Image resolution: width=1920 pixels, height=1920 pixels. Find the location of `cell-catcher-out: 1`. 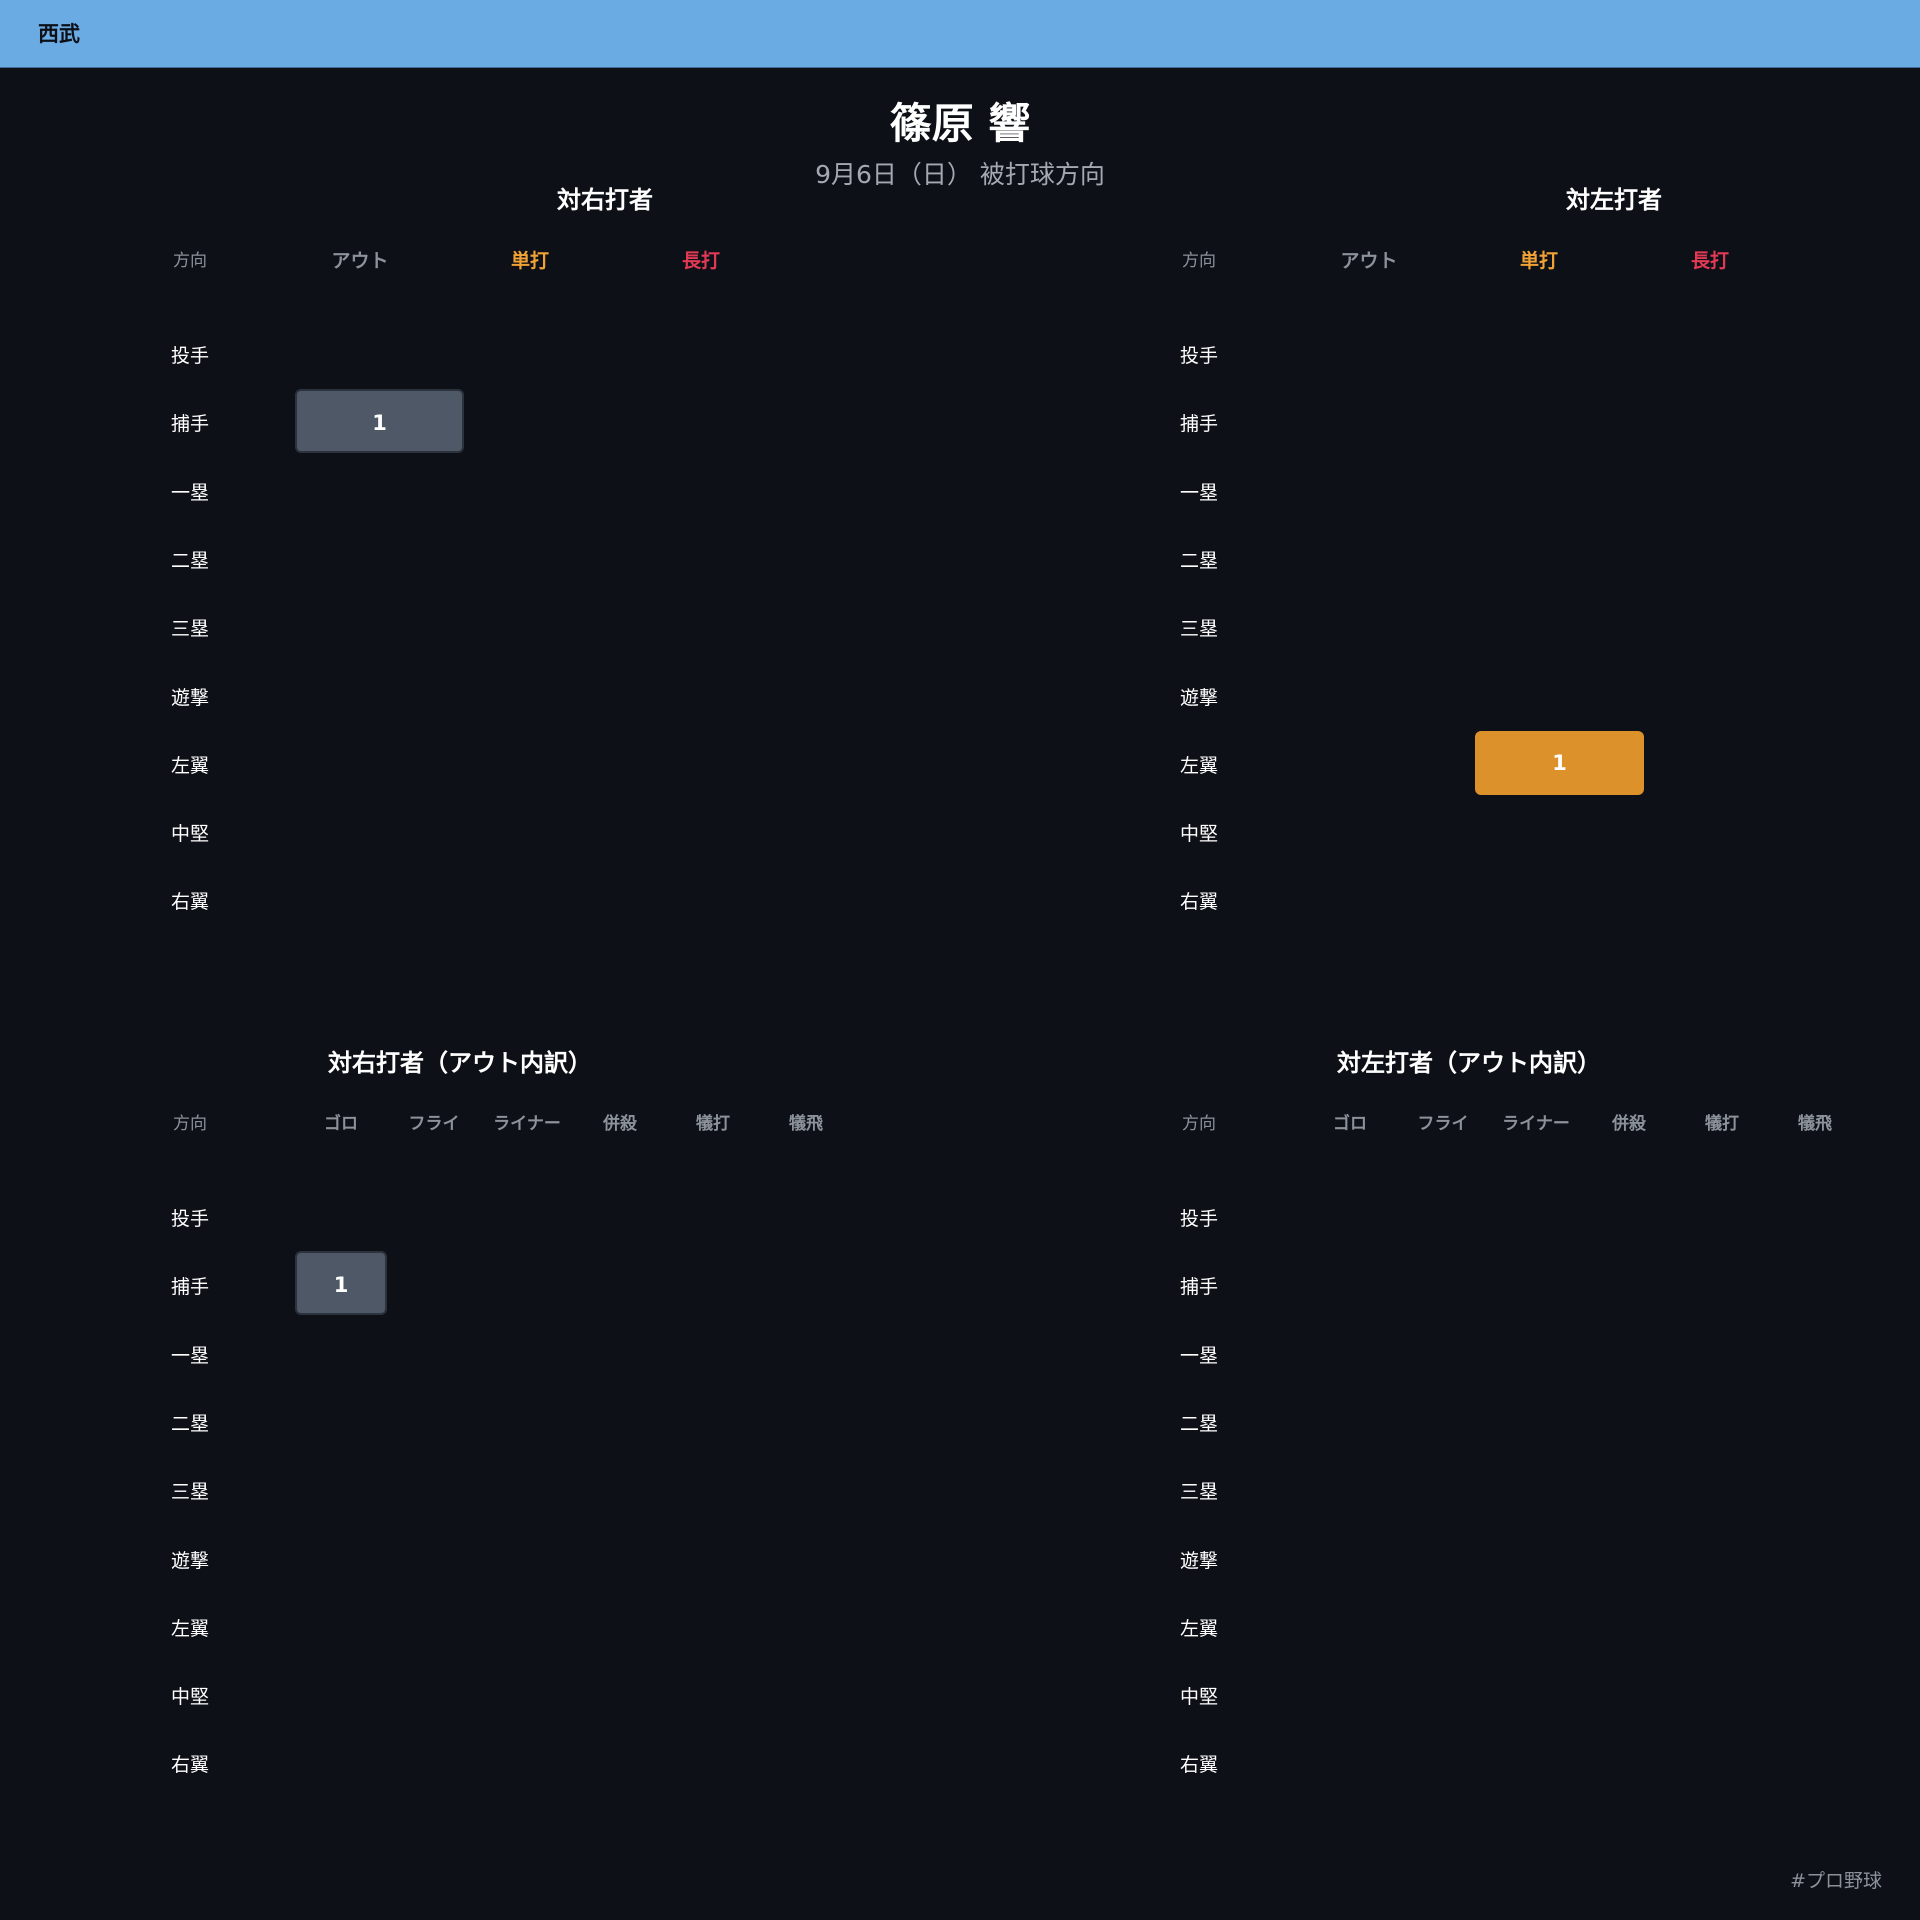

cell-catcher-out: 1 is located at coordinates (379, 421).